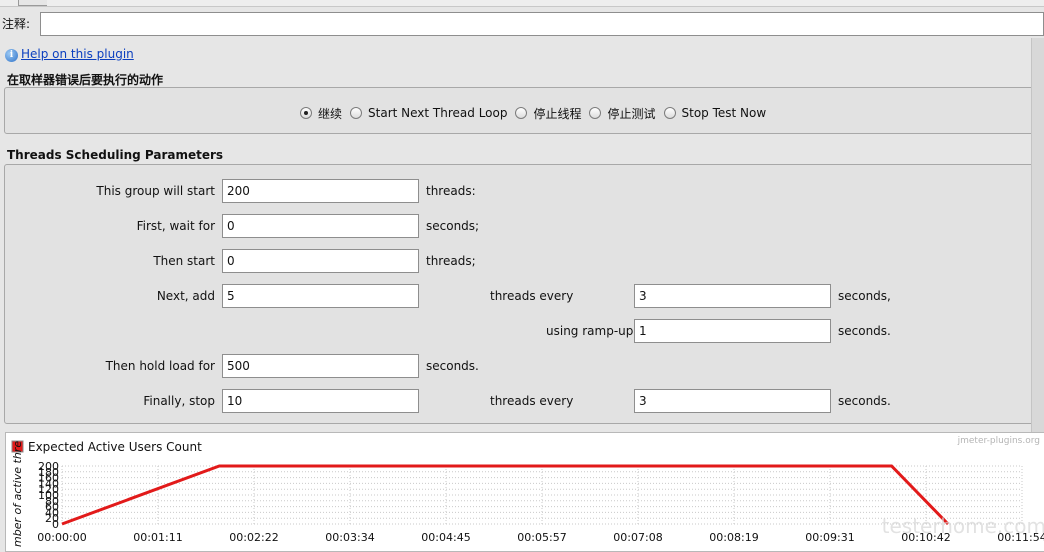 This screenshot has height=552, width=1044. Describe the element at coordinates (998, 441) in the screenshot. I see `watermark: jmeter-plugins.org` at that location.